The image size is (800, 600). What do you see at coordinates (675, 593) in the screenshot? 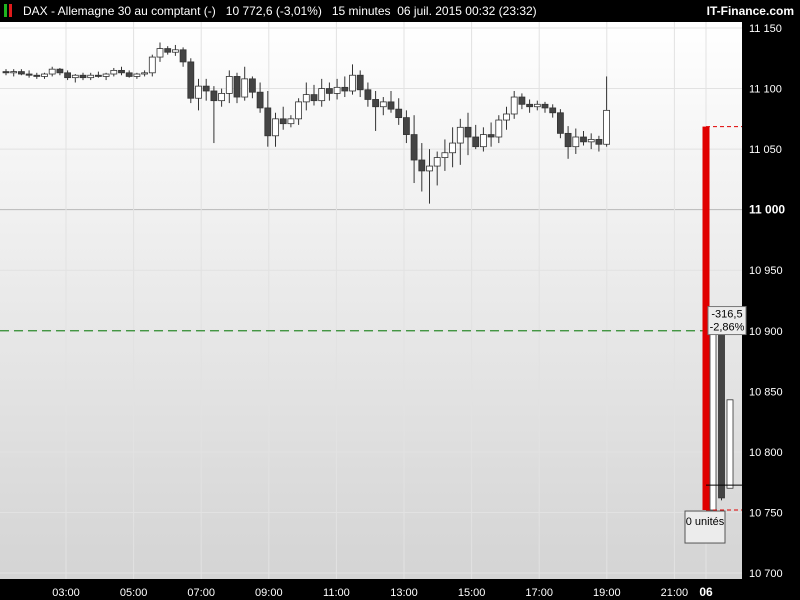
I see `x-tick-label: 21:00` at bounding box center [675, 593].